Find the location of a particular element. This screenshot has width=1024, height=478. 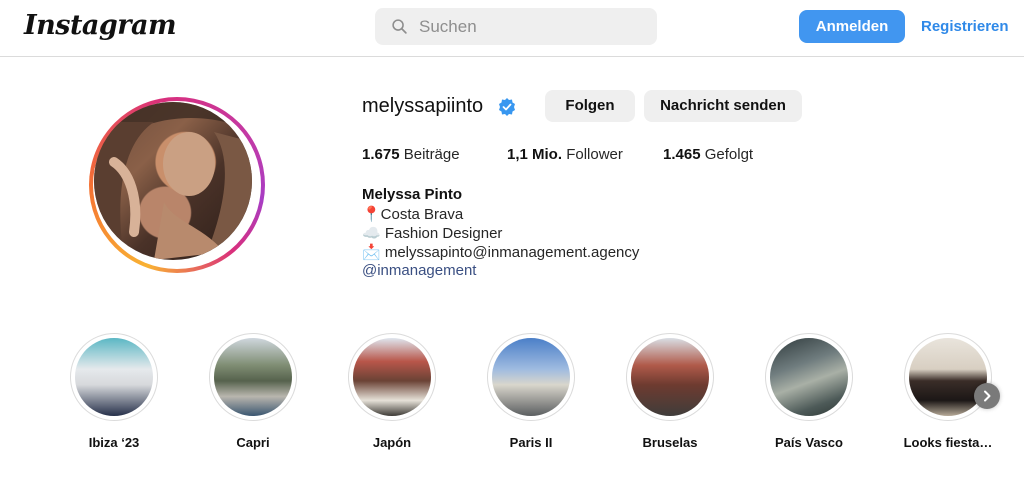

highlight-label: Ibiza ‘23 is located at coordinates (114, 442).